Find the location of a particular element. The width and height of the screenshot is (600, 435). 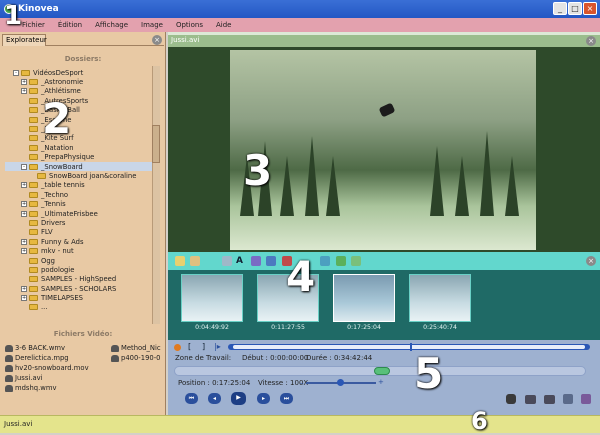

menu-help: Aide is located at coordinates (223, 25).